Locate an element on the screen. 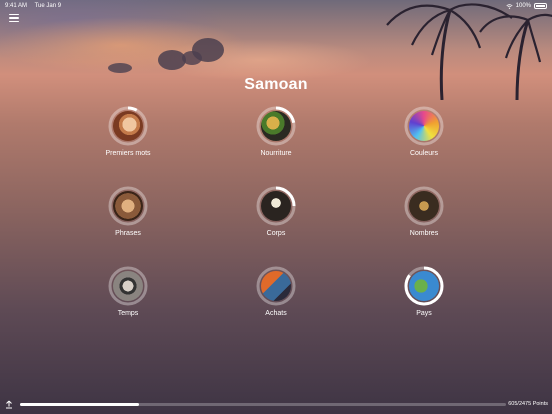 This screenshot has width=552, height=414. category-label: Corps is located at coordinates (276, 233).